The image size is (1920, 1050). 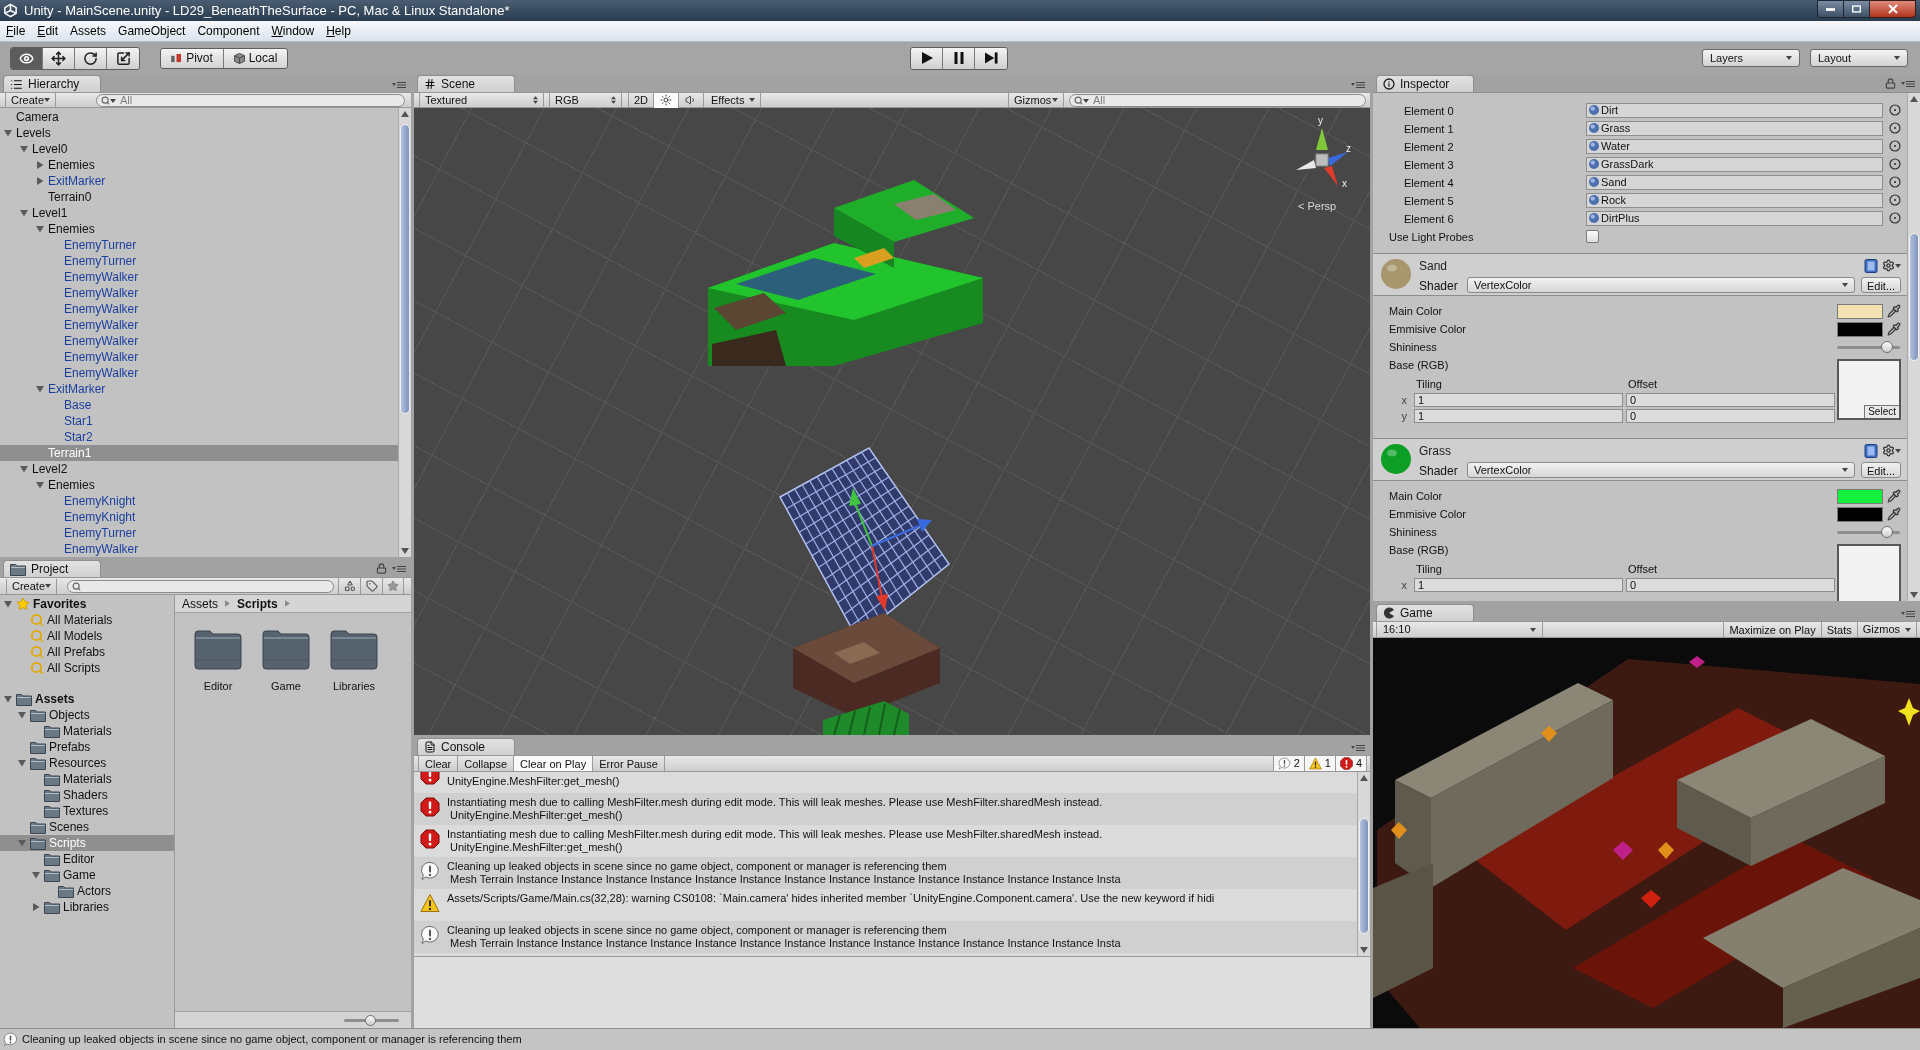 I want to click on hierarchy-item: EnemyKnight, so click(x=199, y=517).